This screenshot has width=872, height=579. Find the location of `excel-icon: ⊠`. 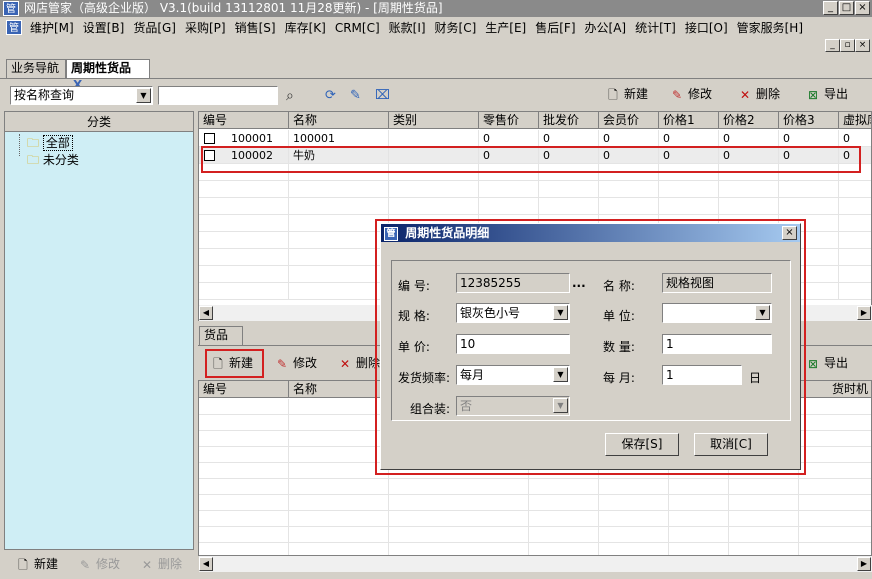

excel-icon: ⊠ is located at coordinates (813, 363).